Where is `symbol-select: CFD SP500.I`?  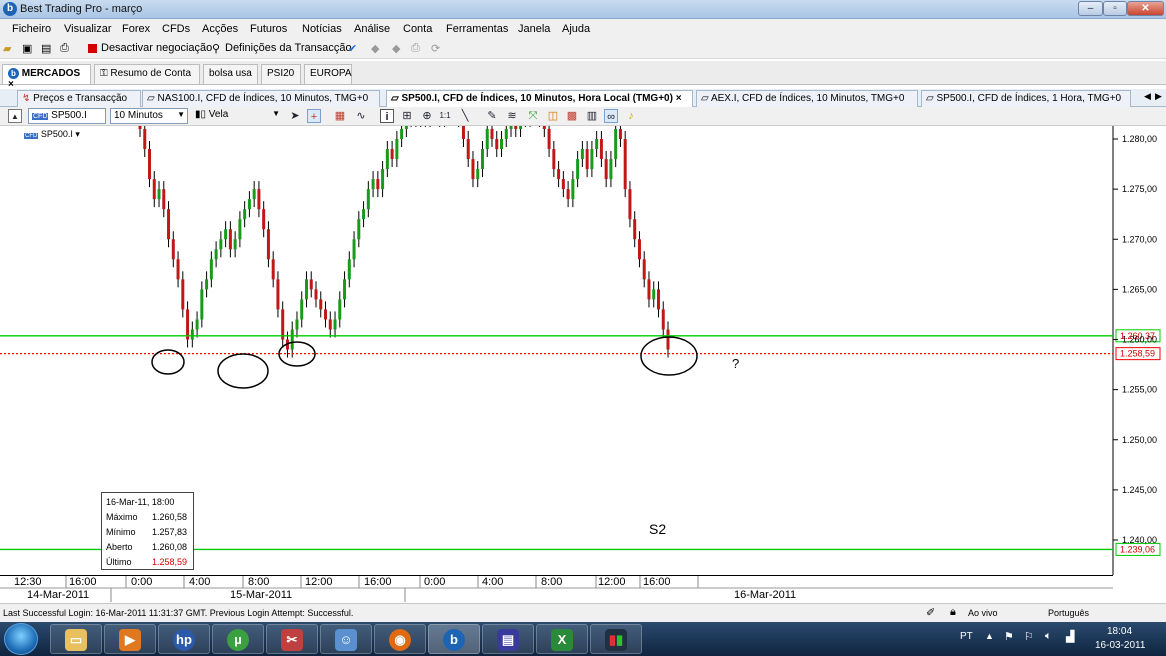
symbol-select: CFD SP500.I is located at coordinates (67, 116).